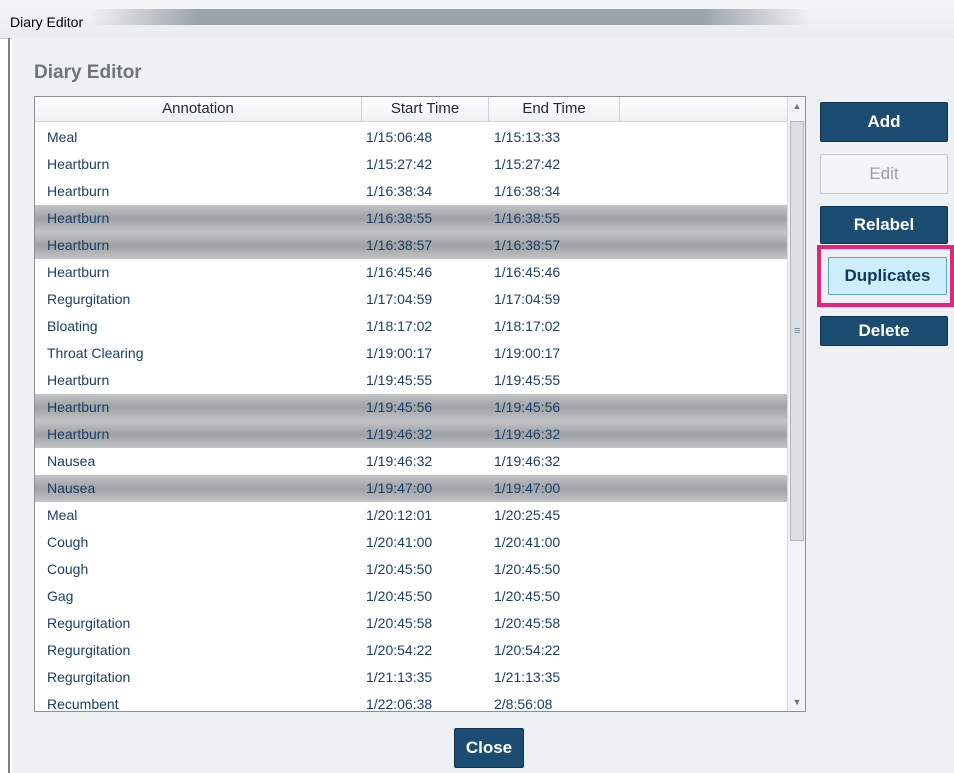 This screenshot has width=954, height=773. Describe the element at coordinates (411, 677) in the screenshot. I see `table-row: Regurgitation 1/21:13:35 1/21:13:35` at that location.